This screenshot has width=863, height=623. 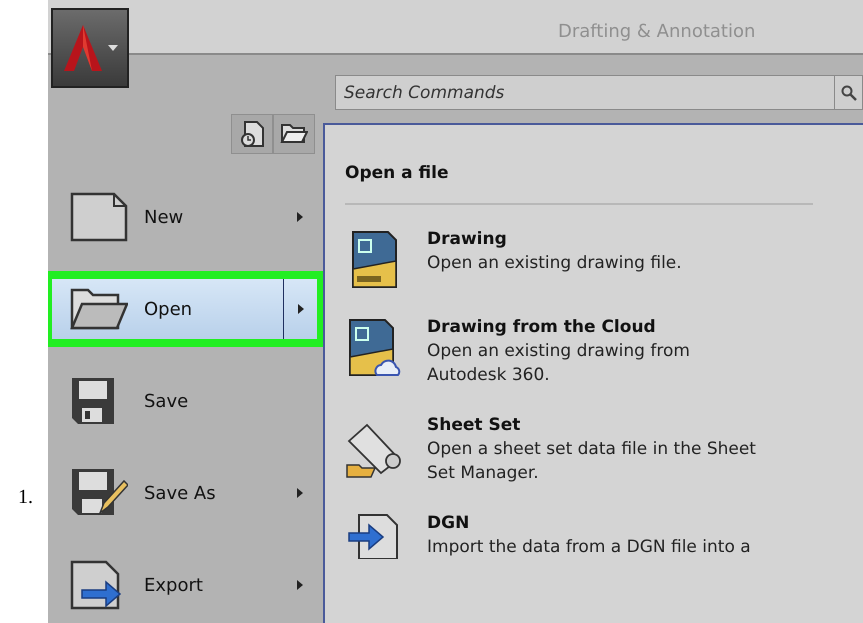 I want to click on menu-item: Open, so click(x=184, y=309).